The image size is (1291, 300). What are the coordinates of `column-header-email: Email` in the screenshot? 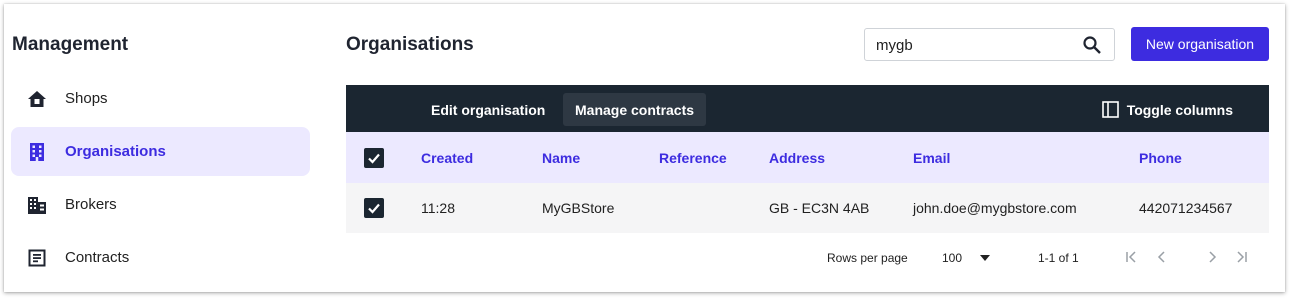 It's located at (931, 157).